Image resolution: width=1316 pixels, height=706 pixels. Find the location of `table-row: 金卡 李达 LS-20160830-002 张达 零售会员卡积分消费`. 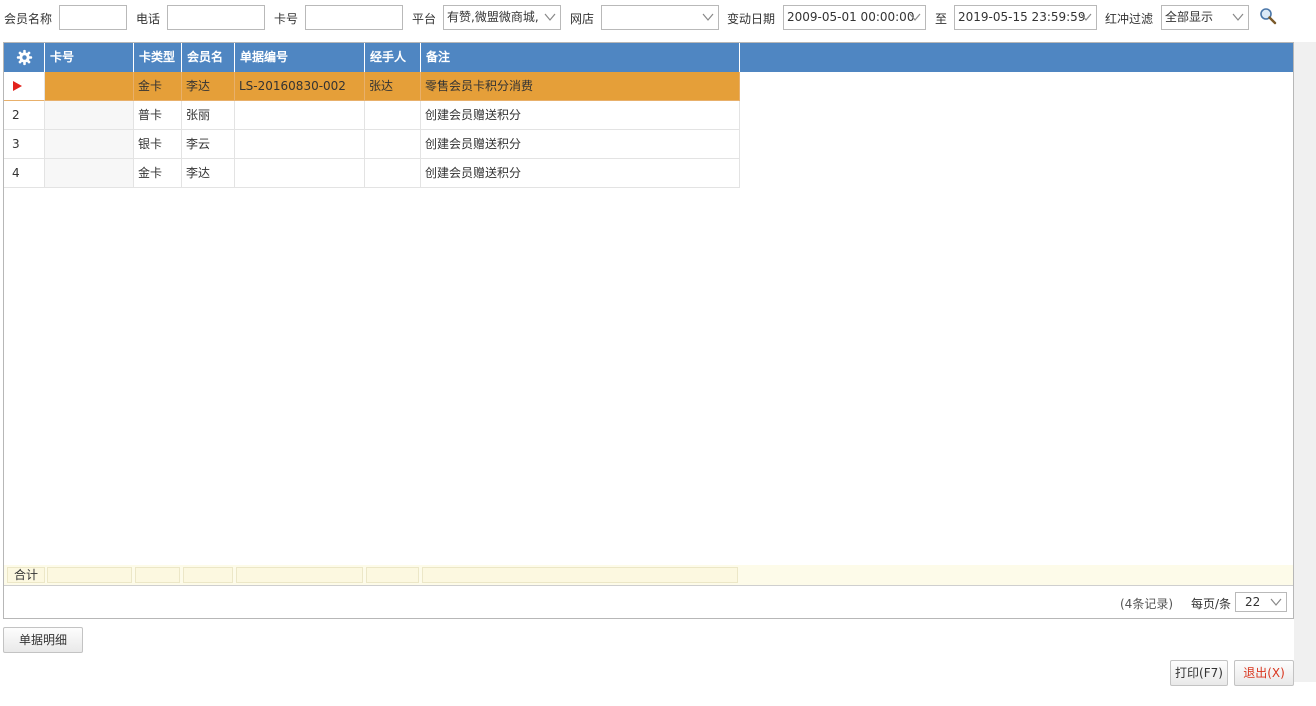

table-row: 金卡 李达 LS-20160830-002 张达 零售会员卡积分消费 is located at coordinates (372, 86).